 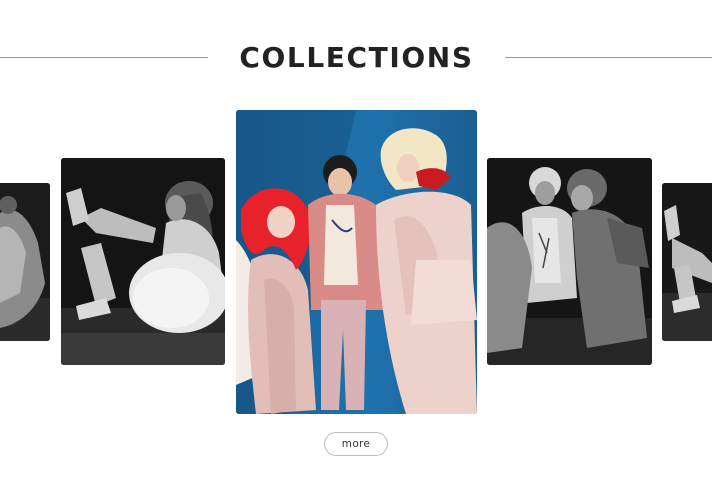 I want to click on carousel-slide-near-right, so click(x=569, y=261).